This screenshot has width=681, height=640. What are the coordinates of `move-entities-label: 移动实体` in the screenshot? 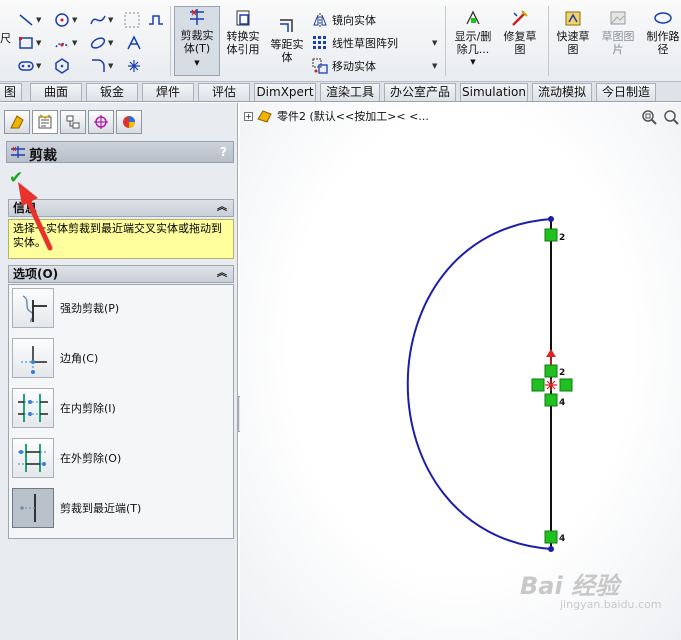 It's located at (354, 66).